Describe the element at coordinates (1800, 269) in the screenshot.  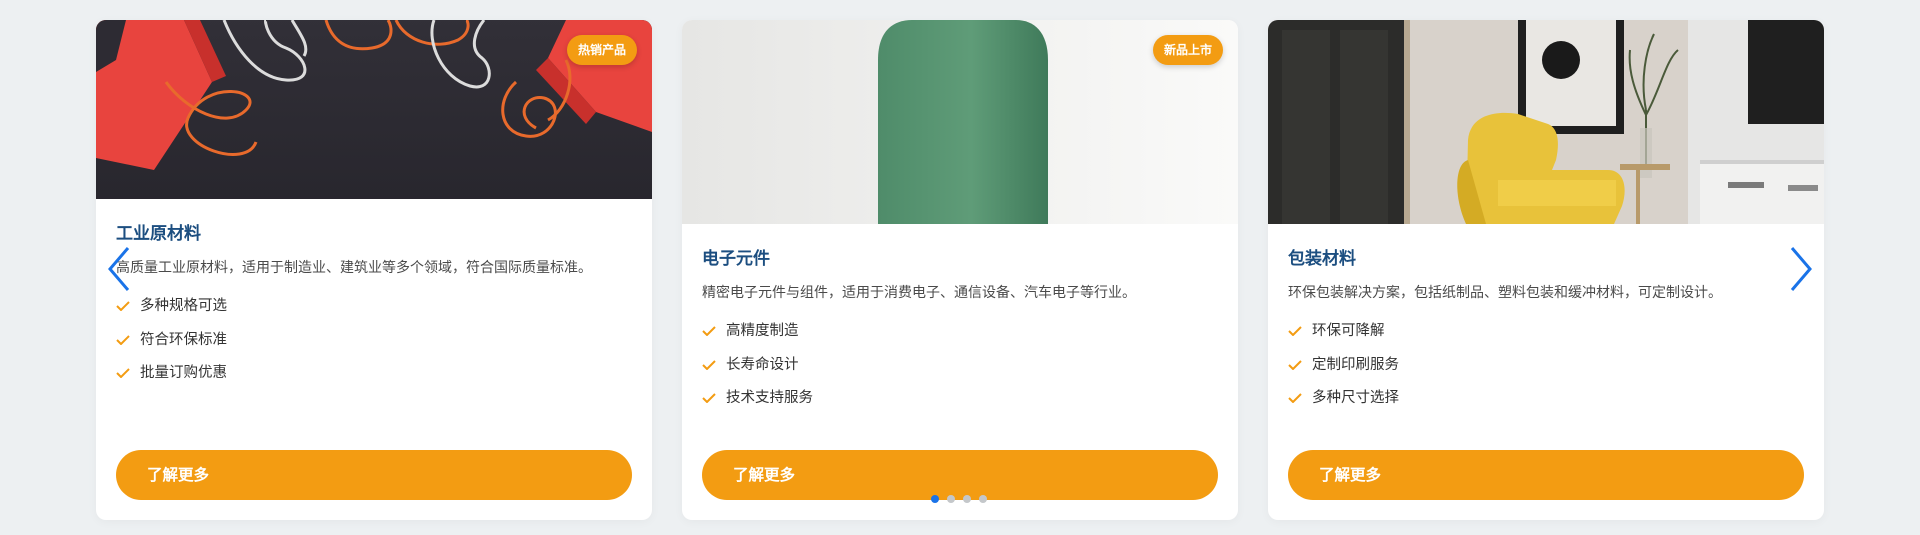
I see `chevron-right-icon` at that location.